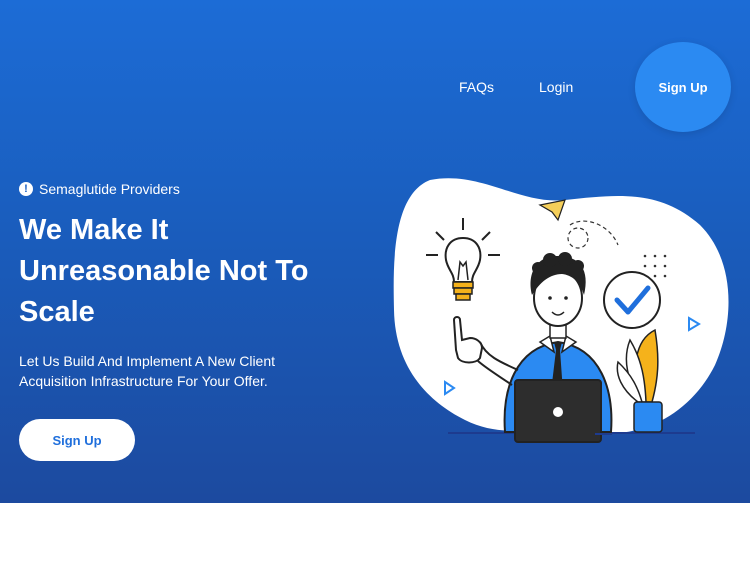 Image resolution: width=750 pixels, height=563 pixels. What do you see at coordinates (563, 411) in the screenshot?
I see `laptop-icon` at bounding box center [563, 411].